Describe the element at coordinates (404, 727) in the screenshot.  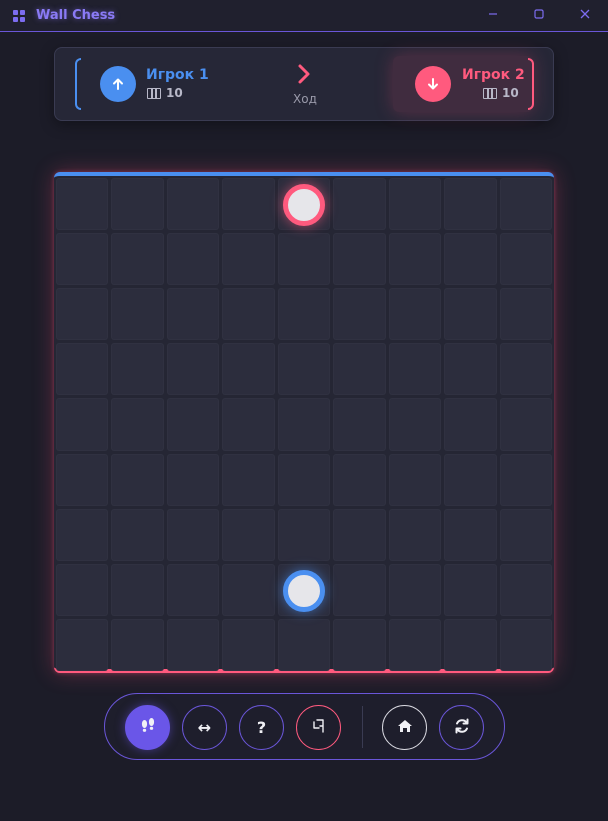
I see `home-button` at that location.